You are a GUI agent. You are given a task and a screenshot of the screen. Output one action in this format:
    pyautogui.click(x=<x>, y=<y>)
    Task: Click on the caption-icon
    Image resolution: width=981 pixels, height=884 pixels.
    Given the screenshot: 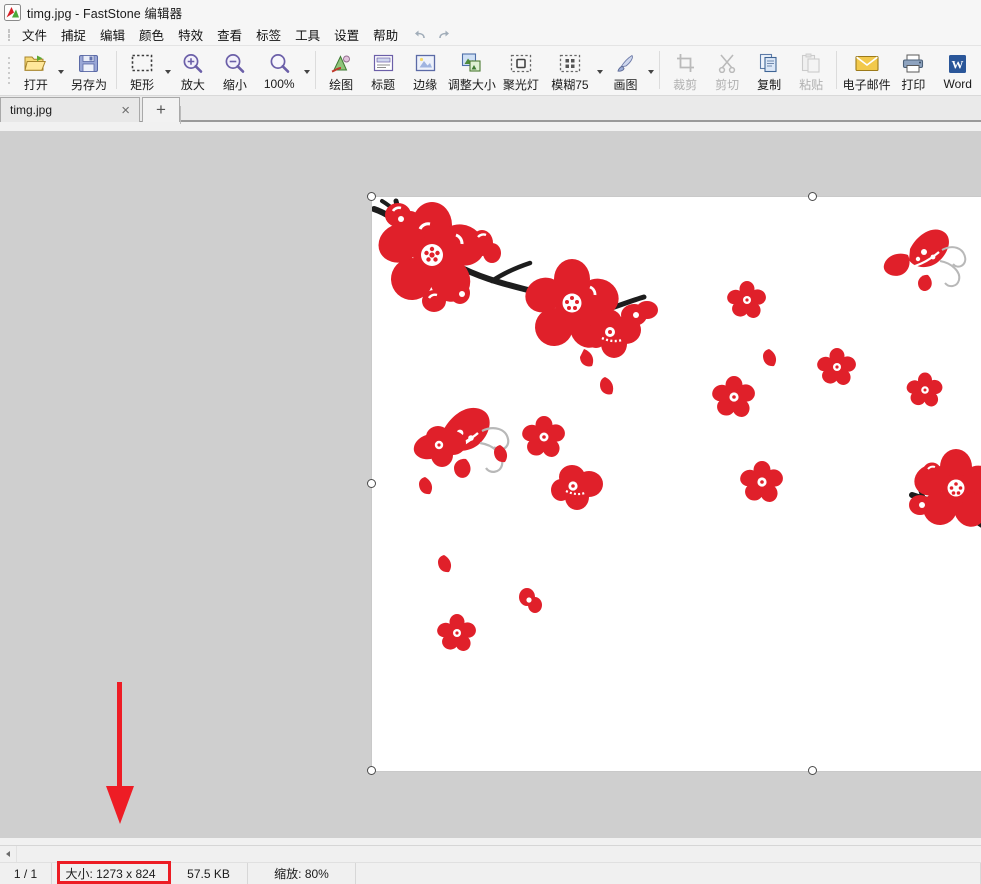 What is the action you would take?
    pyautogui.click(x=383, y=63)
    